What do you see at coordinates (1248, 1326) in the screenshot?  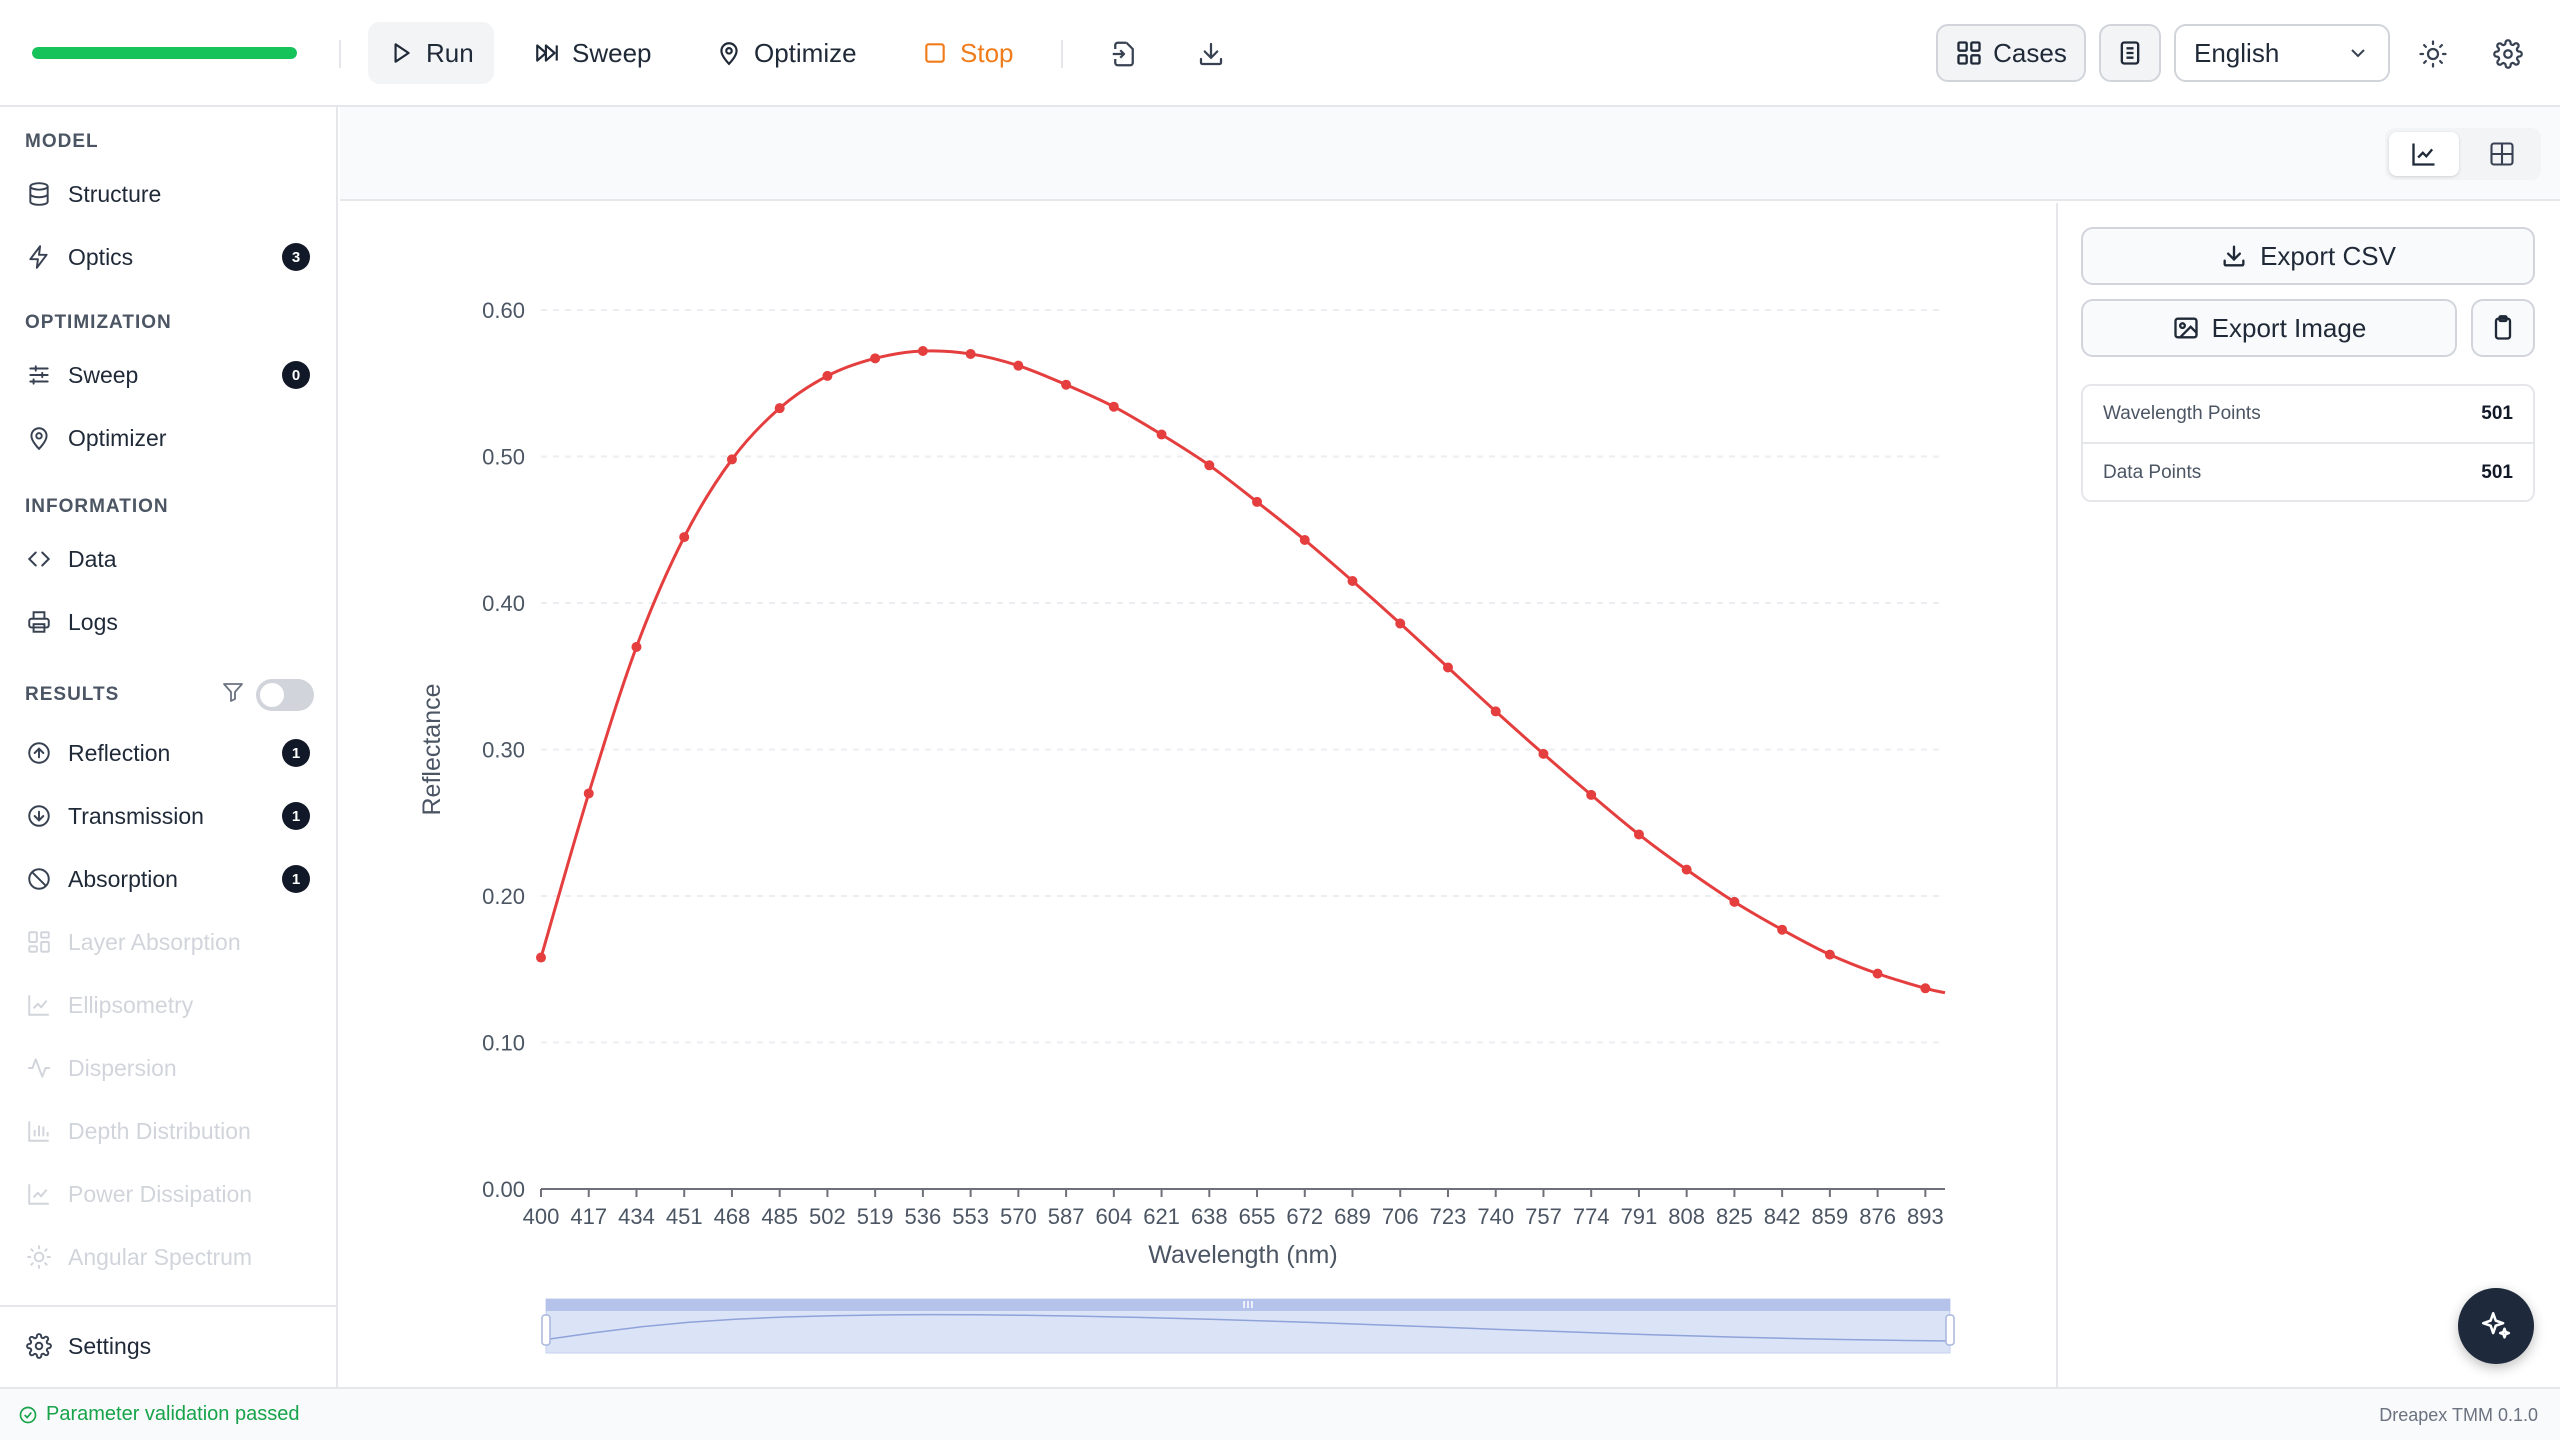 I see `data-zoom-slider` at bounding box center [1248, 1326].